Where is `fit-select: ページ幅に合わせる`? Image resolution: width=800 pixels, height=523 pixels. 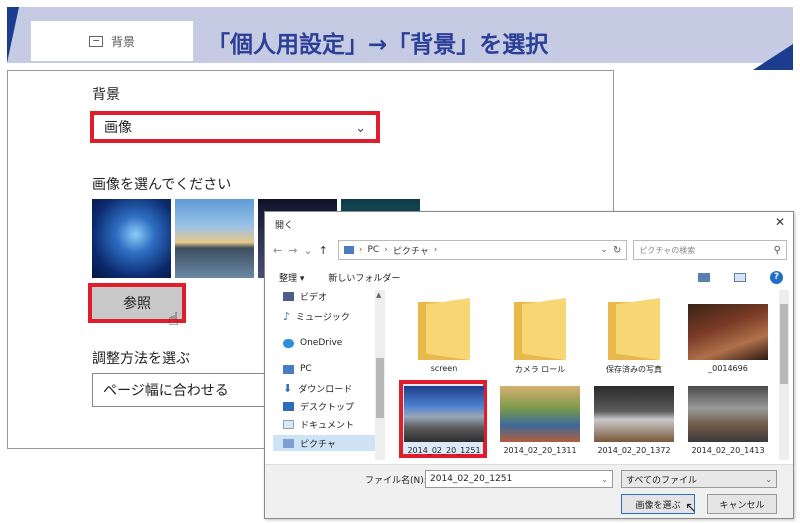
fit-select: ページ幅に合わせる is located at coordinates (192, 390).